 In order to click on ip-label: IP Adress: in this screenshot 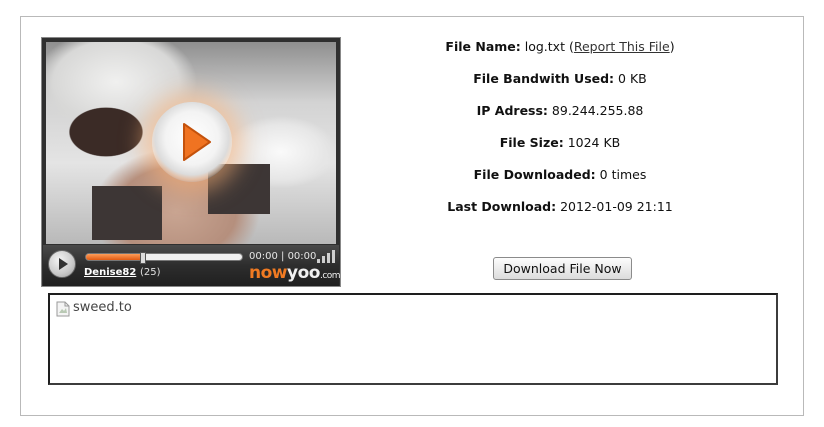, I will do `click(512, 110)`.